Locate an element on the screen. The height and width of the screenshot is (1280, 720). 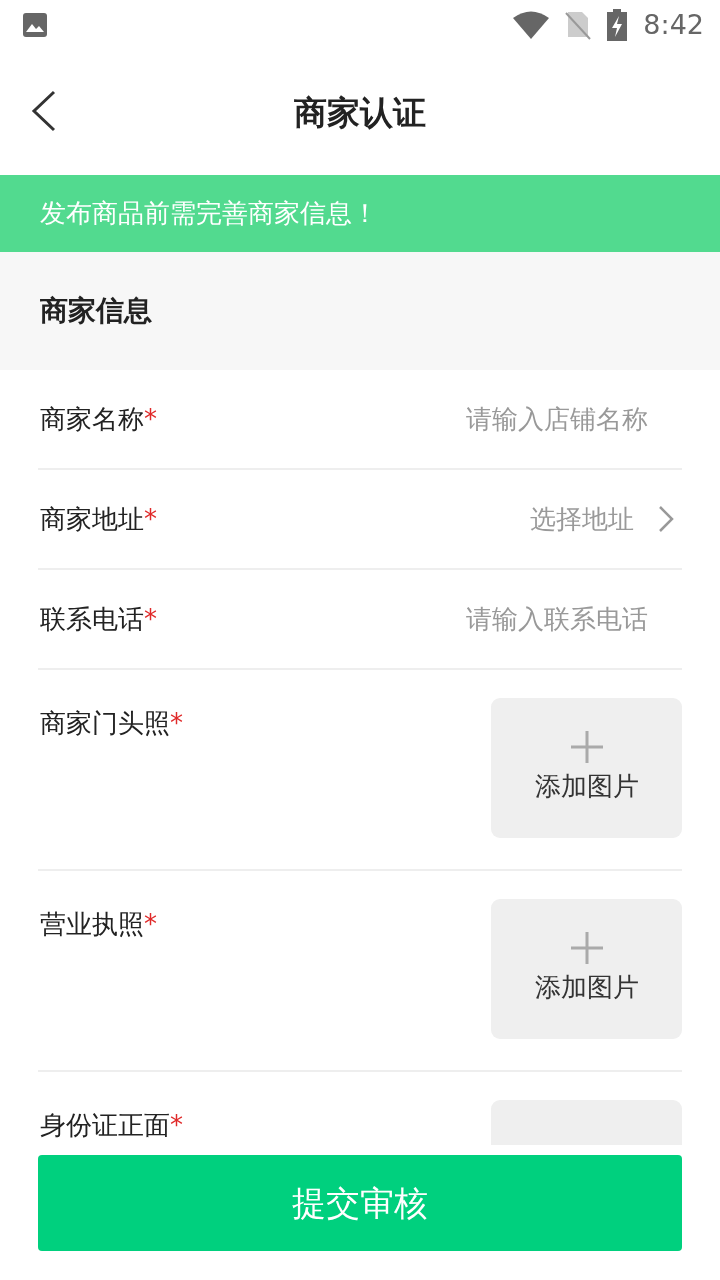
section-title: 商家信息 is located at coordinates (96, 311).